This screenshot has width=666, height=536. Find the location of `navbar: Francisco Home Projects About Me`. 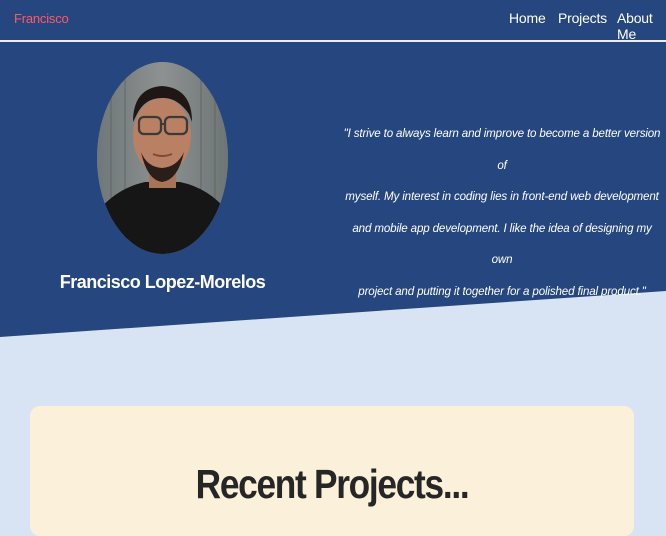

navbar: Francisco Home Projects About Me is located at coordinates (333, 21).